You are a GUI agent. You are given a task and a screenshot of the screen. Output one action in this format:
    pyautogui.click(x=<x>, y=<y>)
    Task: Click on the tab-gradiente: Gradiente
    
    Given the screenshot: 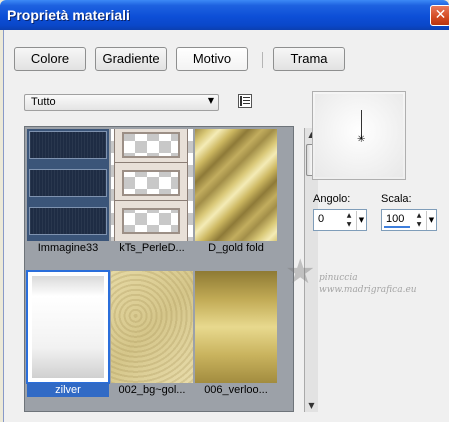 What is the action you would take?
    pyautogui.click(x=131, y=59)
    